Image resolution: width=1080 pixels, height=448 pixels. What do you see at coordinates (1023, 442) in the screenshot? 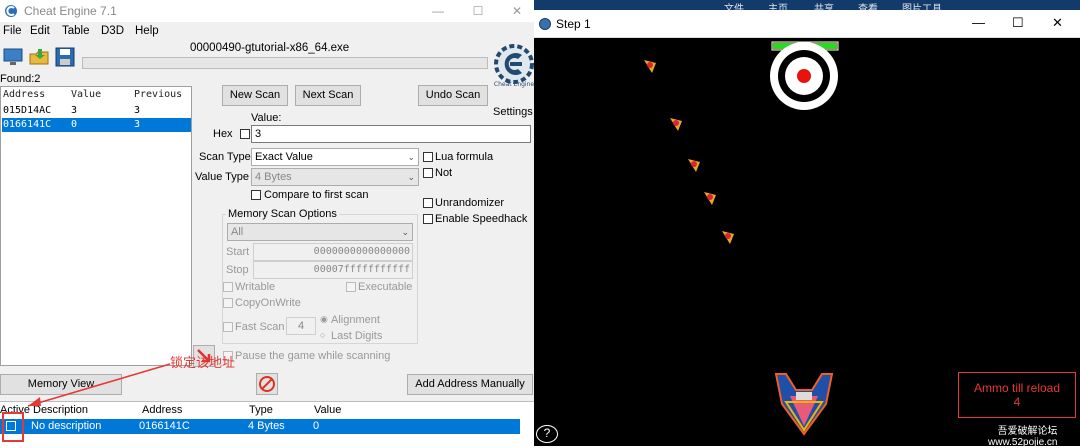
I see `watermark-line-2: www.52pojie.cn` at bounding box center [1023, 442].